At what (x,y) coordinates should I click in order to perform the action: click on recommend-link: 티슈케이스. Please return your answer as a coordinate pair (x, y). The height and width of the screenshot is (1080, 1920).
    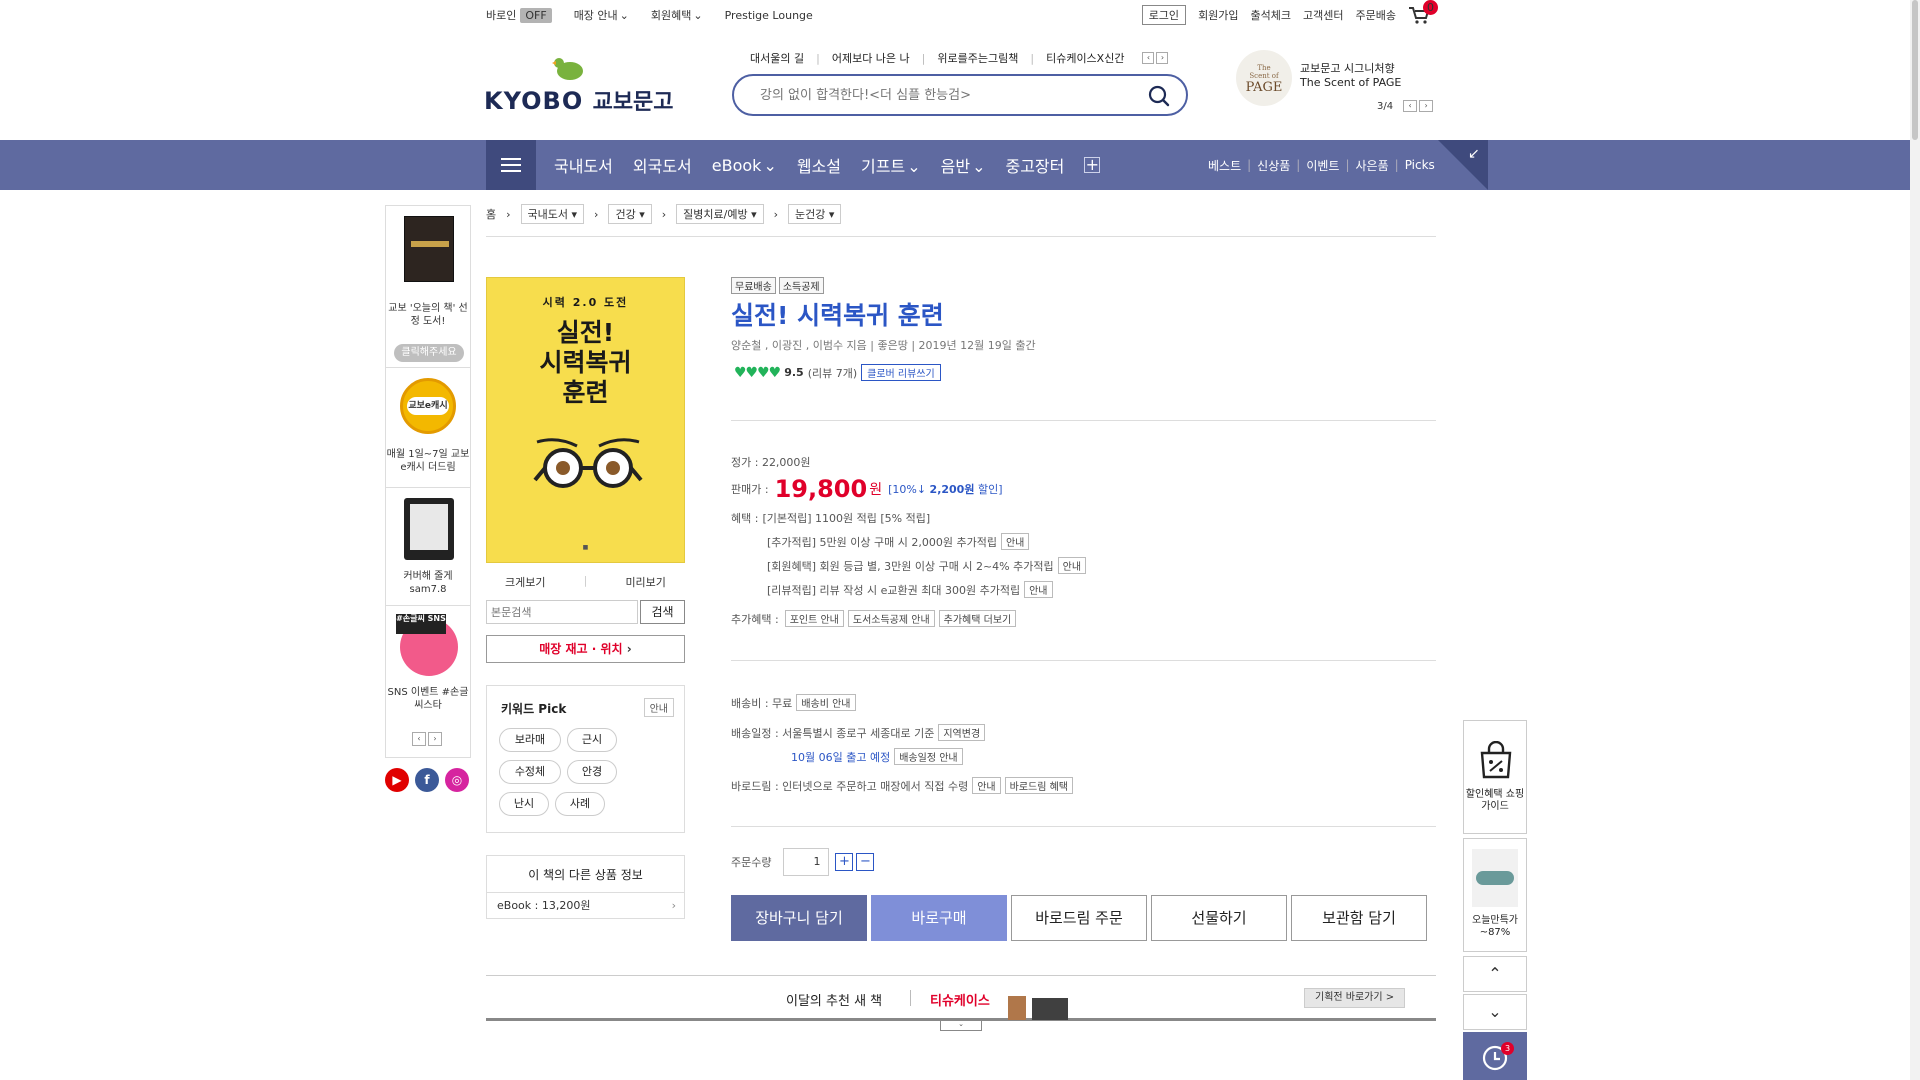
    Looking at the image, I should click on (960, 999).